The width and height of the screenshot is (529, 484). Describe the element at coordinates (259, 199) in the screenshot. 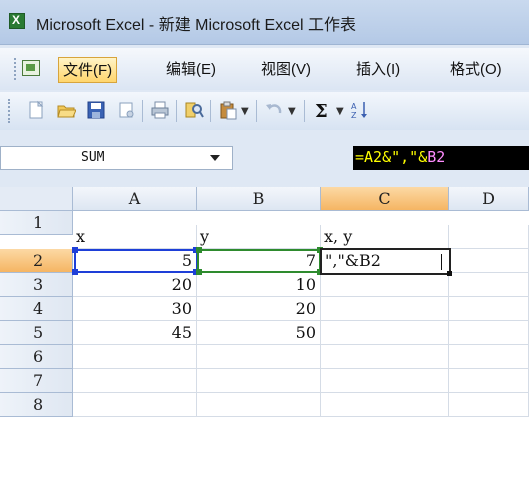

I see `column-header-b: B` at that location.